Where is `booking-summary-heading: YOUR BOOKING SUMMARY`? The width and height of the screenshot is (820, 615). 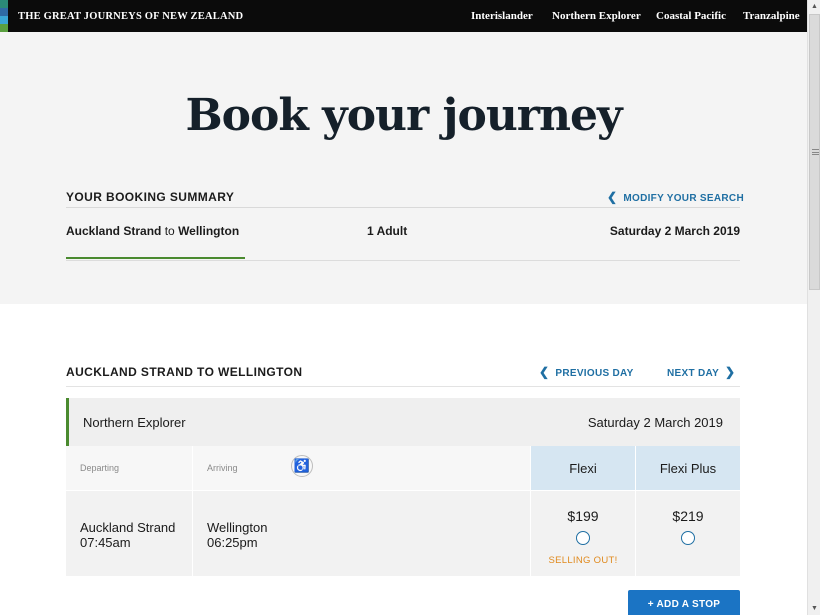 booking-summary-heading: YOUR BOOKING SUMMARY is located at coordinates (150, 197).